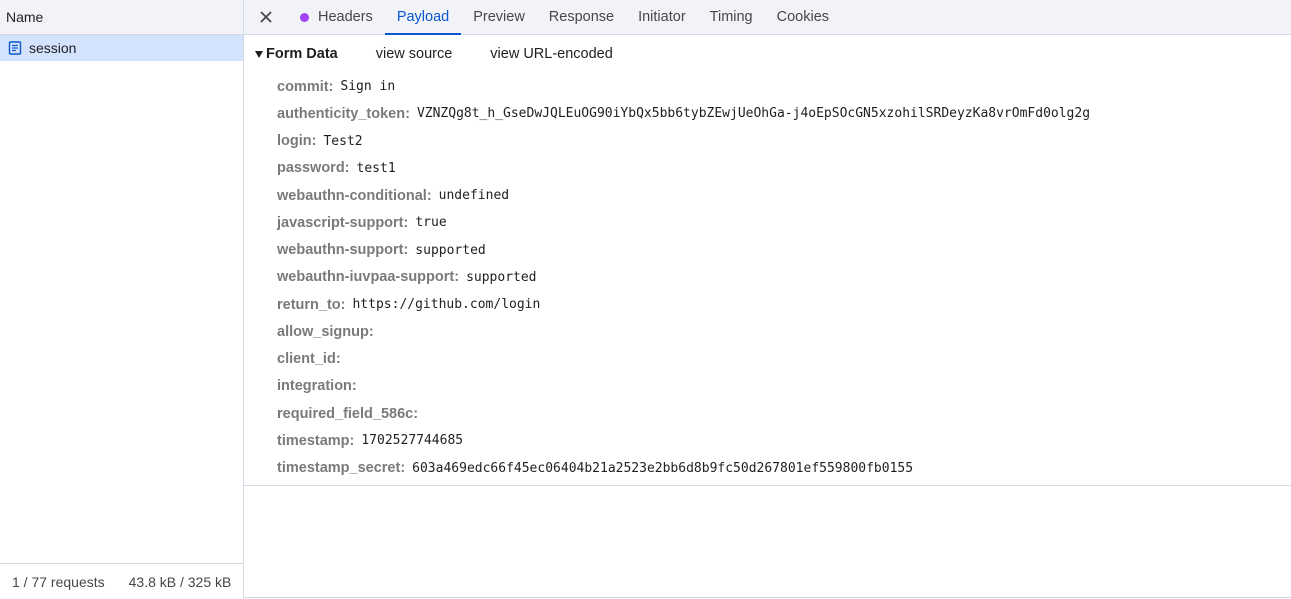 This screenshot has height=599, width=1291. What do you see at coordinates (784, 331) in the screenshot?
I see `form-data-row: allow_signup:` at bounding box center [784, 331].